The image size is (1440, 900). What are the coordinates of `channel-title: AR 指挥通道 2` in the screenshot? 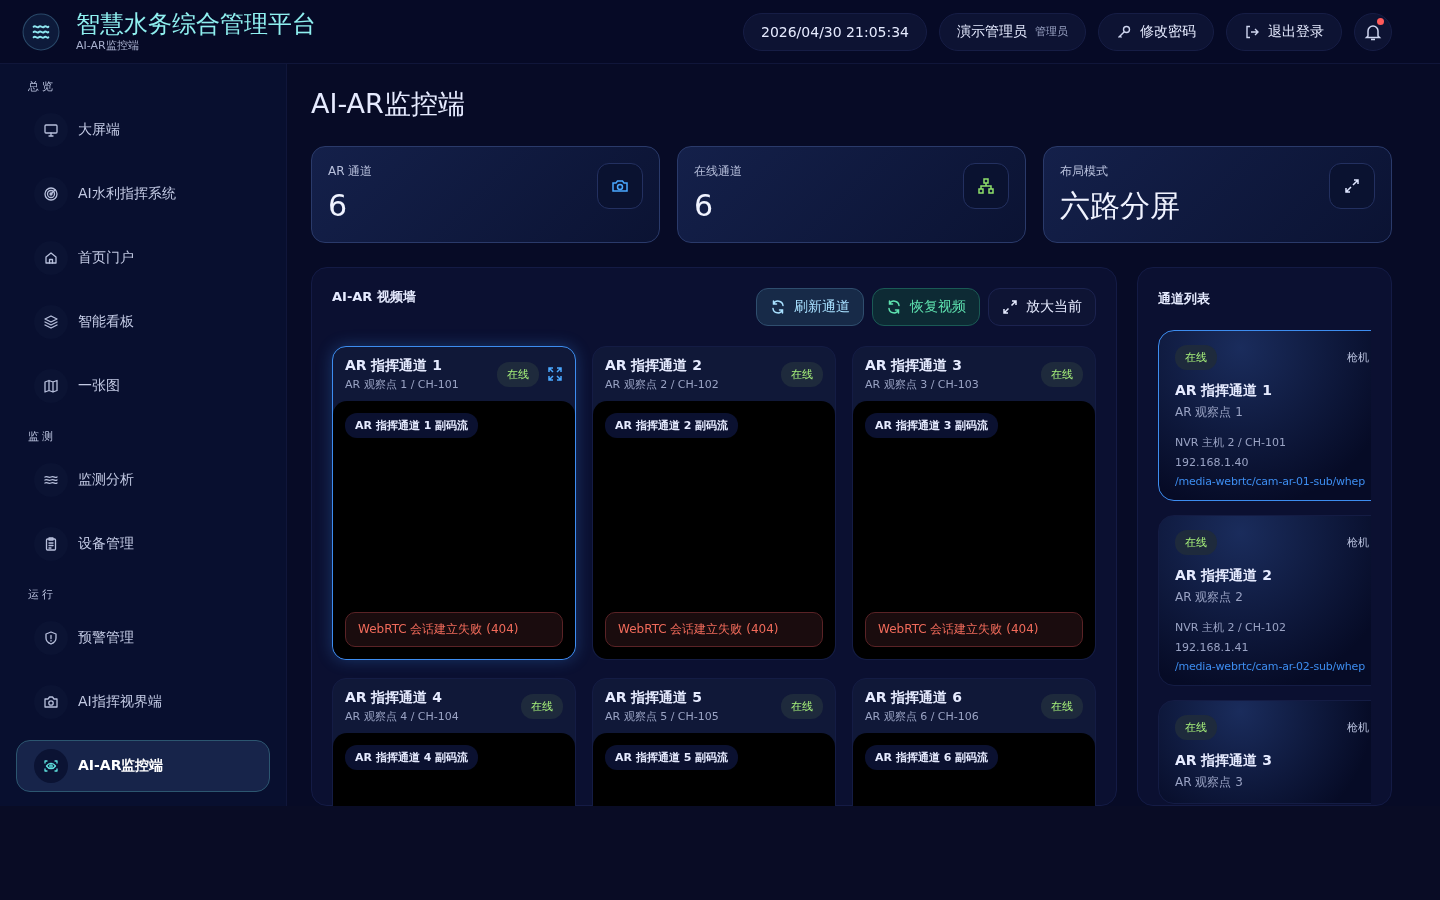 It's located at (1224, 576).